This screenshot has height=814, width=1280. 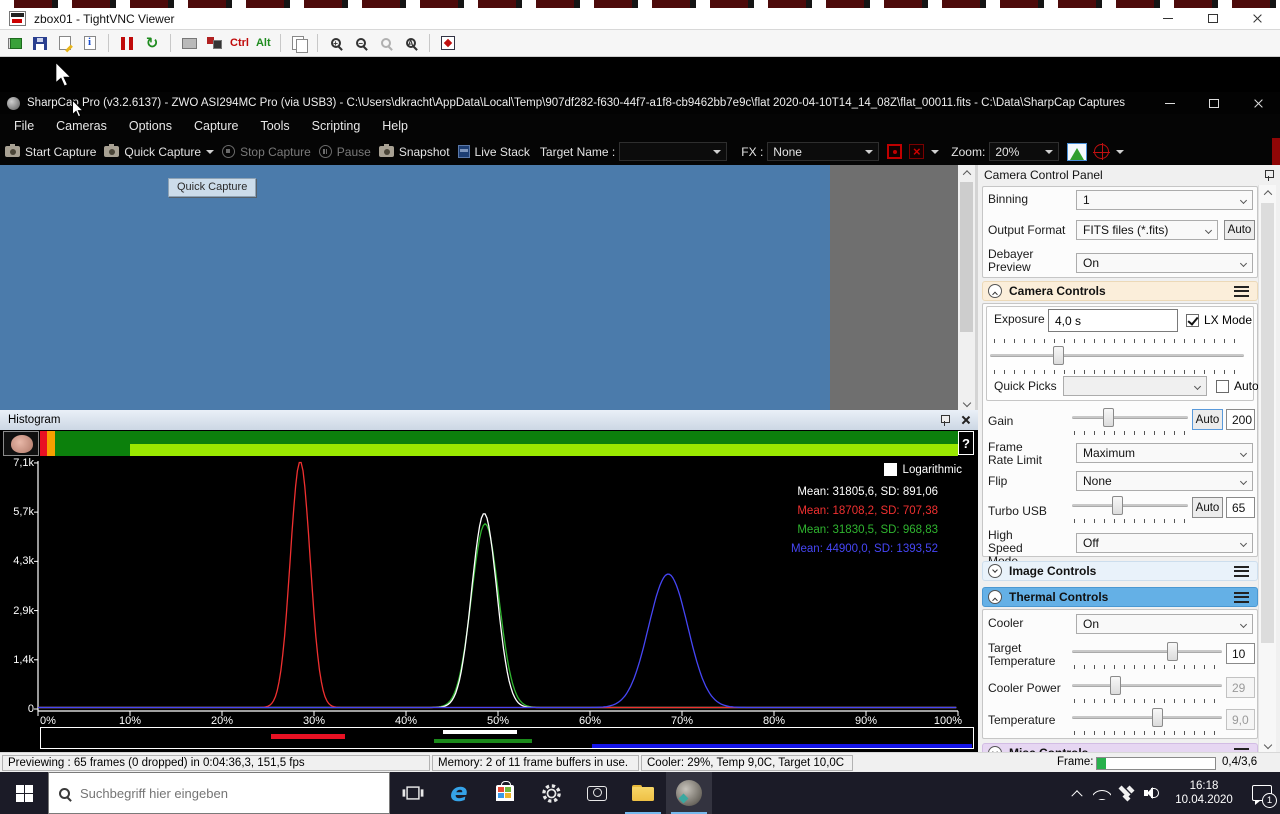 What do you see at coordinates (1024, 151) in the screenshot?
I see `zoom-combo: 20%` at bounding box center [1024, 151].